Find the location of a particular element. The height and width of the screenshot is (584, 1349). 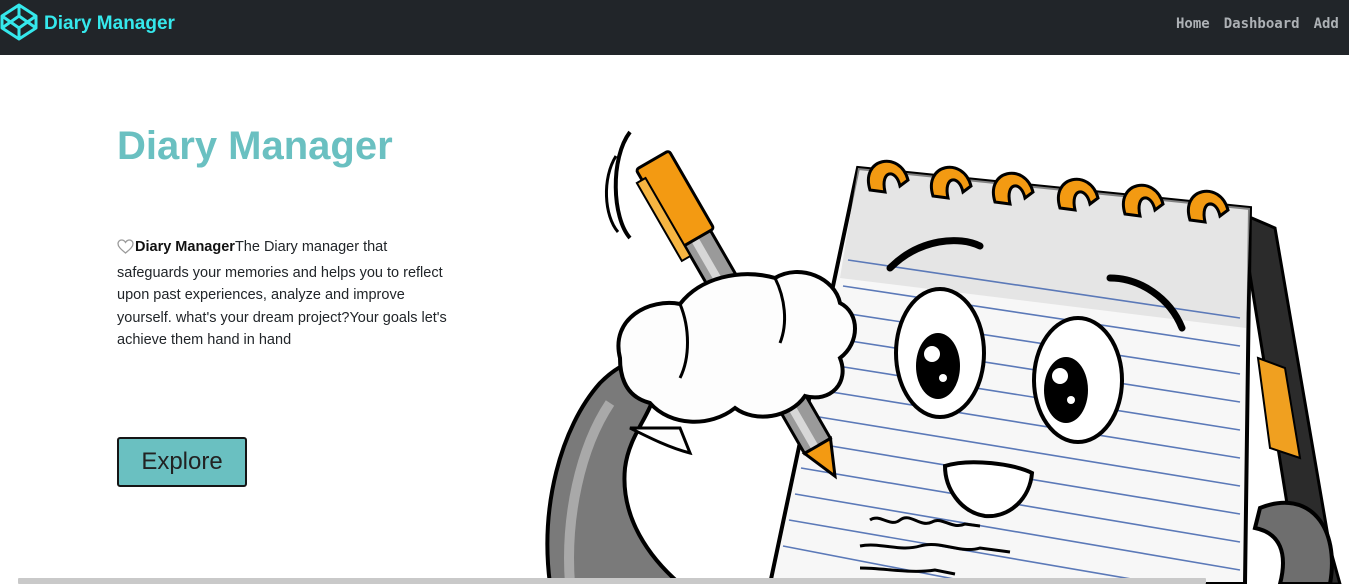

explore-button: Explore is located at coordinates (182, 462).